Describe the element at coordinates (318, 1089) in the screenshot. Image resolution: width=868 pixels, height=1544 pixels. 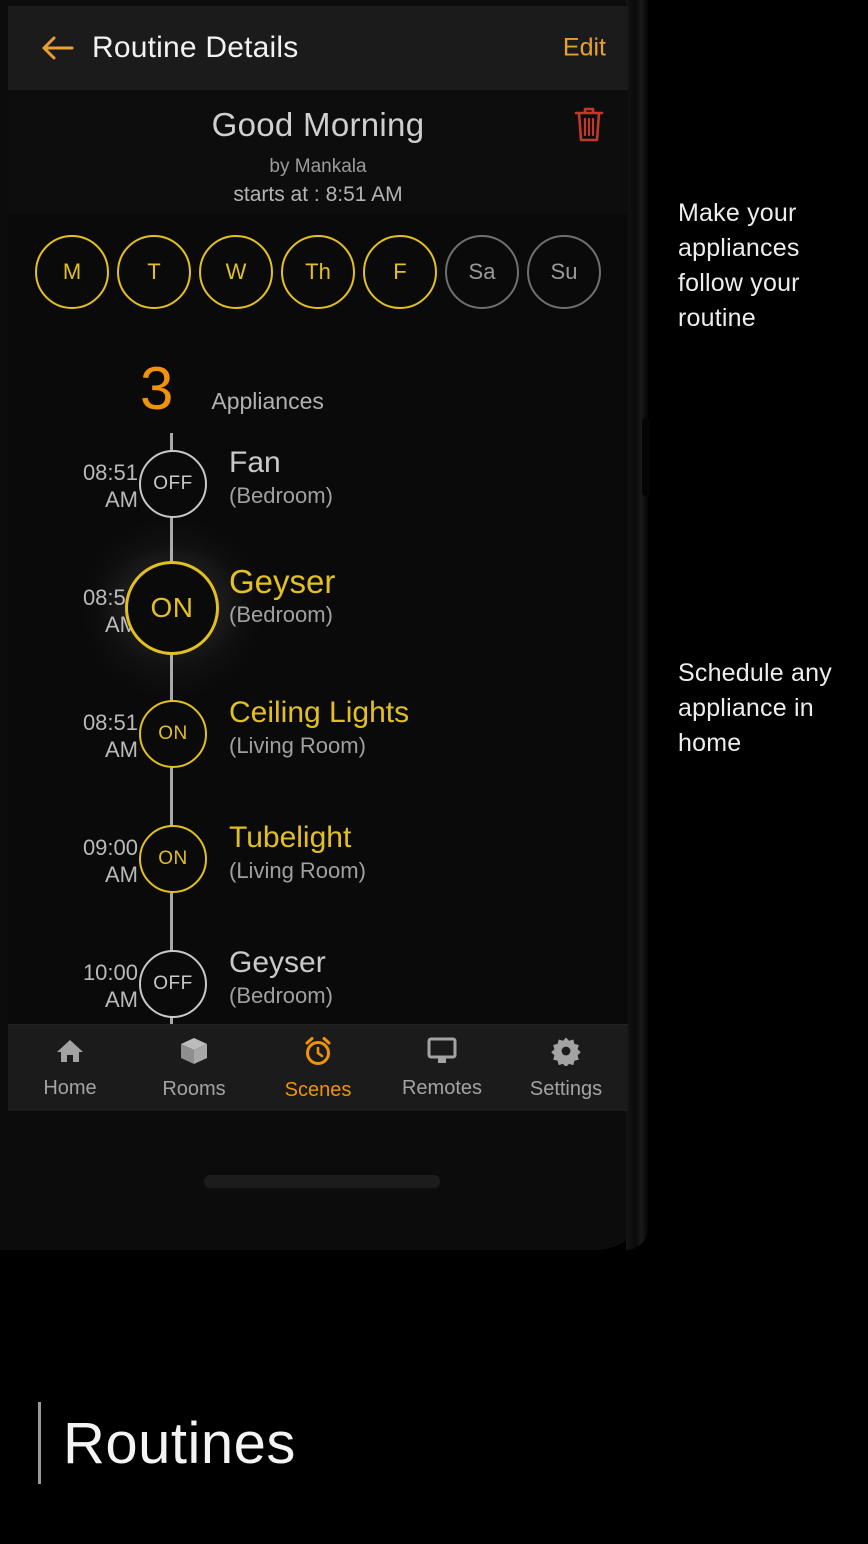
I see `nav-label: Scenes` at that location.